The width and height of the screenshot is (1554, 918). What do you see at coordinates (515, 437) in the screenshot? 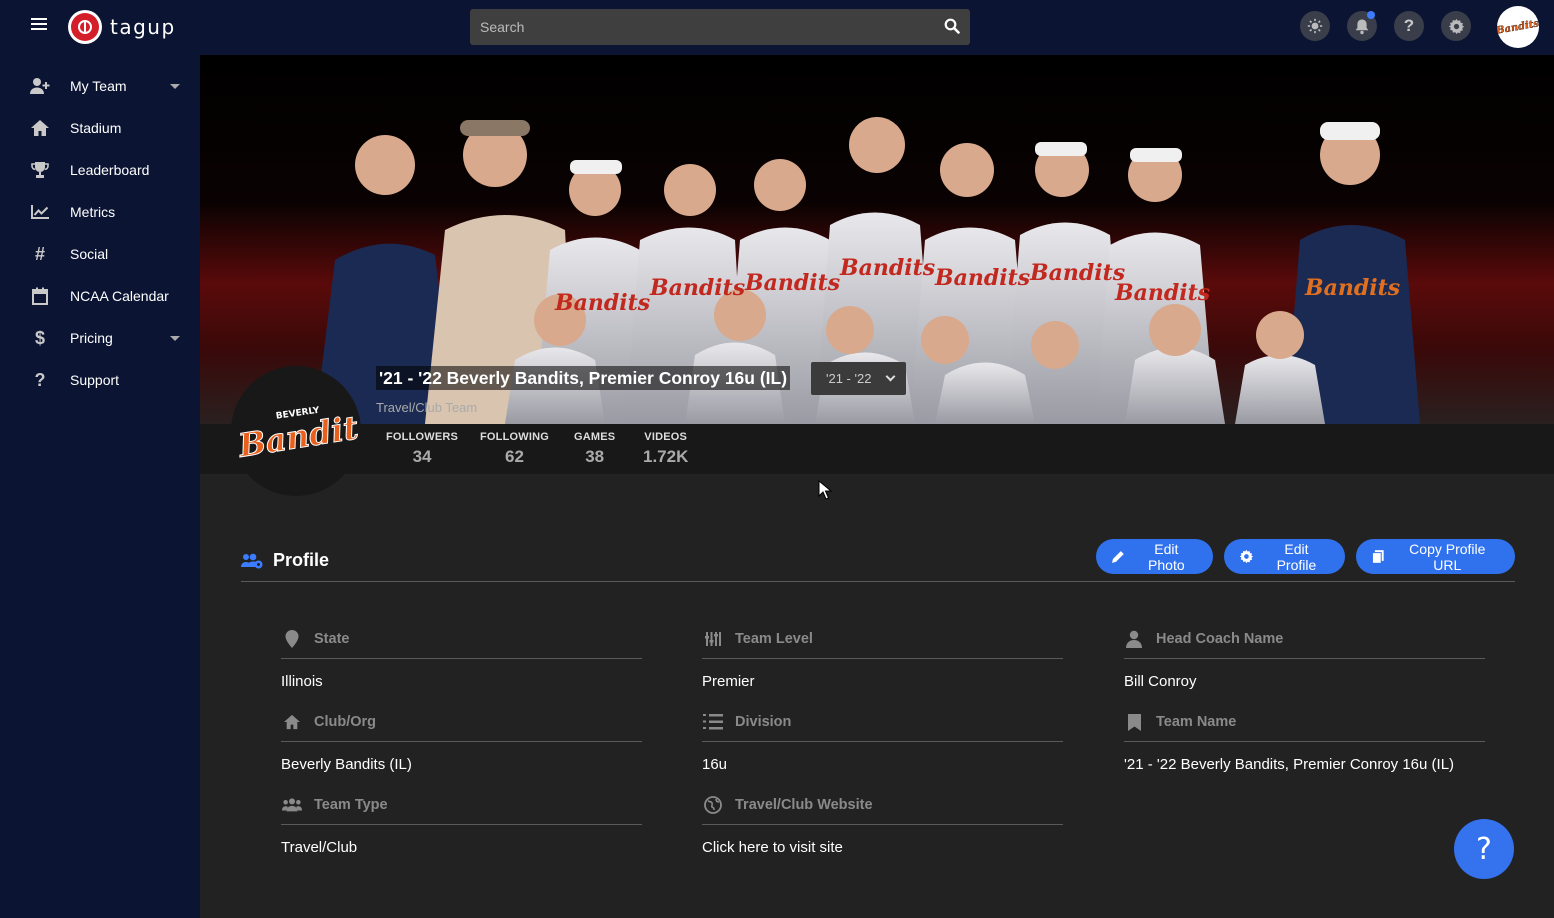
I see `stat-label: FOLLOWING` at bounding box center [515, 437].